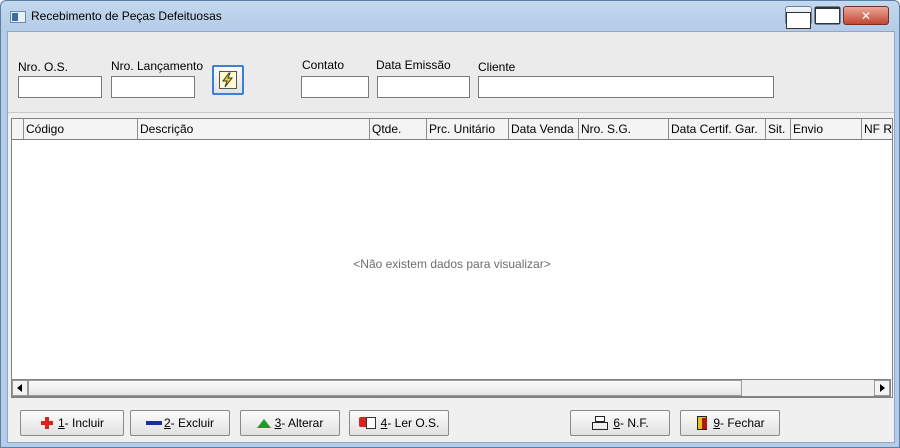 The width and height of the screenshot is (900, 448). I want to click on window-title: Recebimento de Peças Defeituosas, so click(126, 16).